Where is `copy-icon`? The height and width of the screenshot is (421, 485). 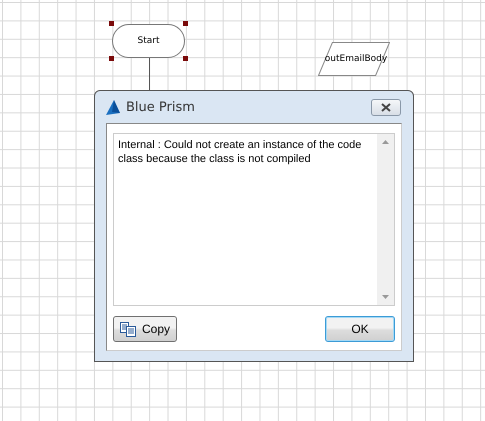 copy-icon is located at coordinates (128, 329).